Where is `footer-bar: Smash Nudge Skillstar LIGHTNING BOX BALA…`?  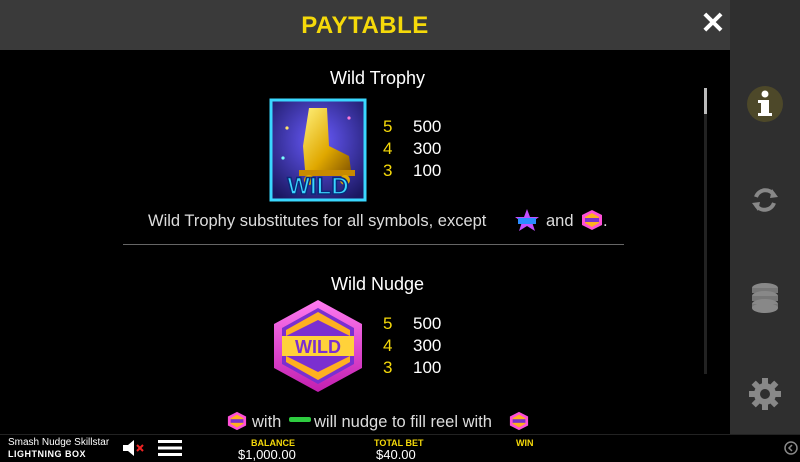 footer-bar: Smash Nudge Skillstar LIGHTNING BOX BALA… is located at coordinates (400, 448).